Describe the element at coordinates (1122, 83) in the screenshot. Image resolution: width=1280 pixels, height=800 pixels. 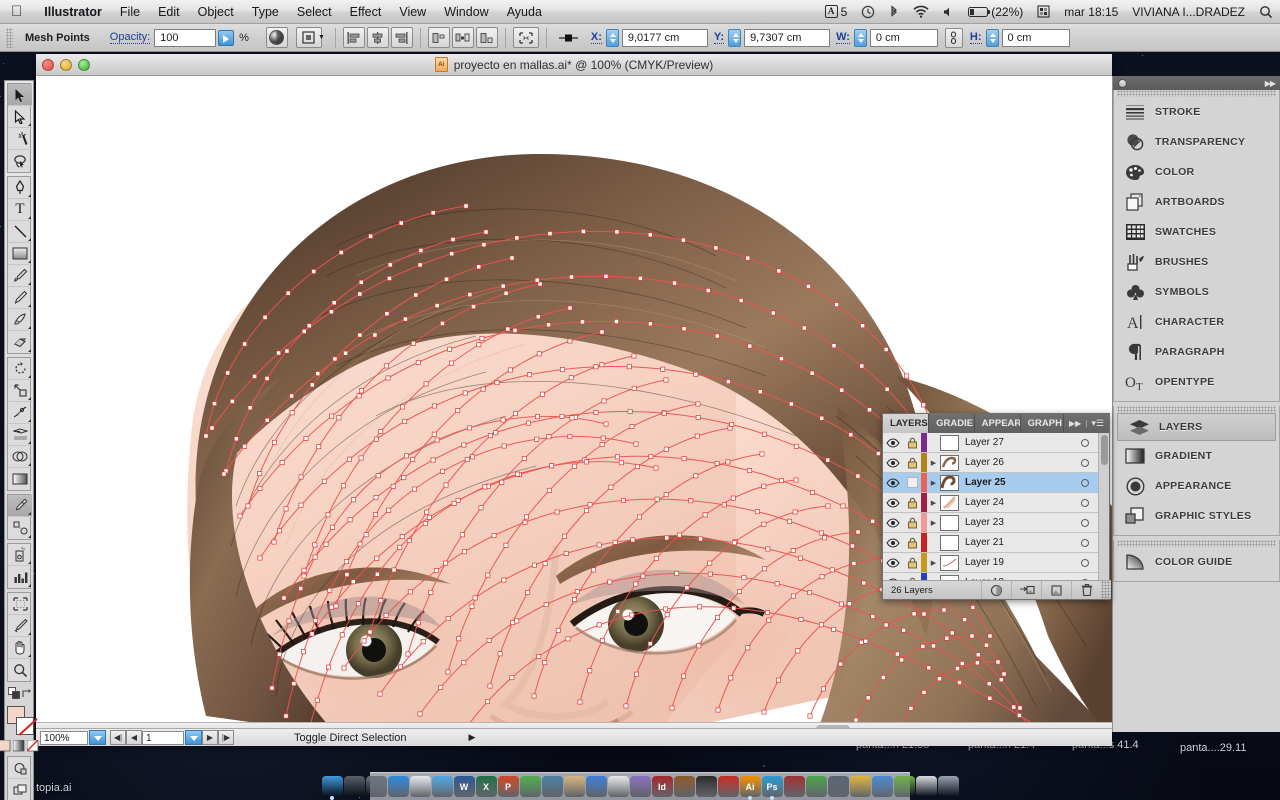
I see `dock-handle-icon` at that location.